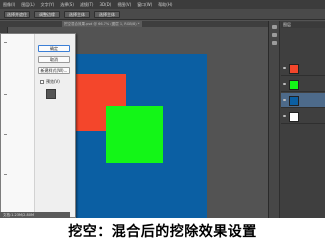 The height and width of the screenshot is (243, 325). What do you see at coordinates (54, 48) in the screenshot?
I see `ok-button: 确定` at bounding box center [54, 48].